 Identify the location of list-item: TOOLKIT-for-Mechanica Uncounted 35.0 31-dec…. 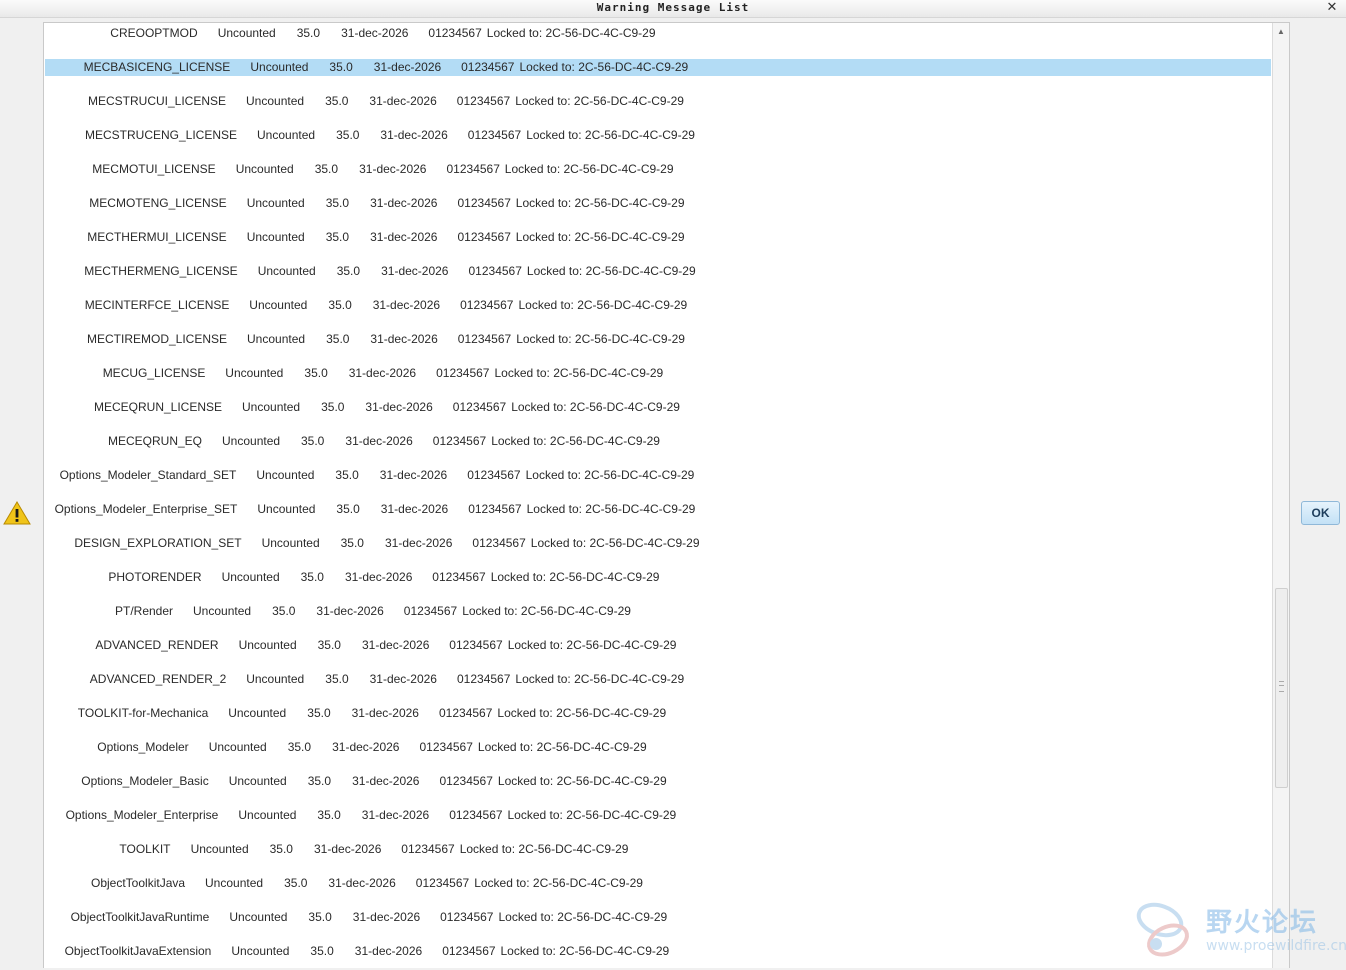
(658, 713).